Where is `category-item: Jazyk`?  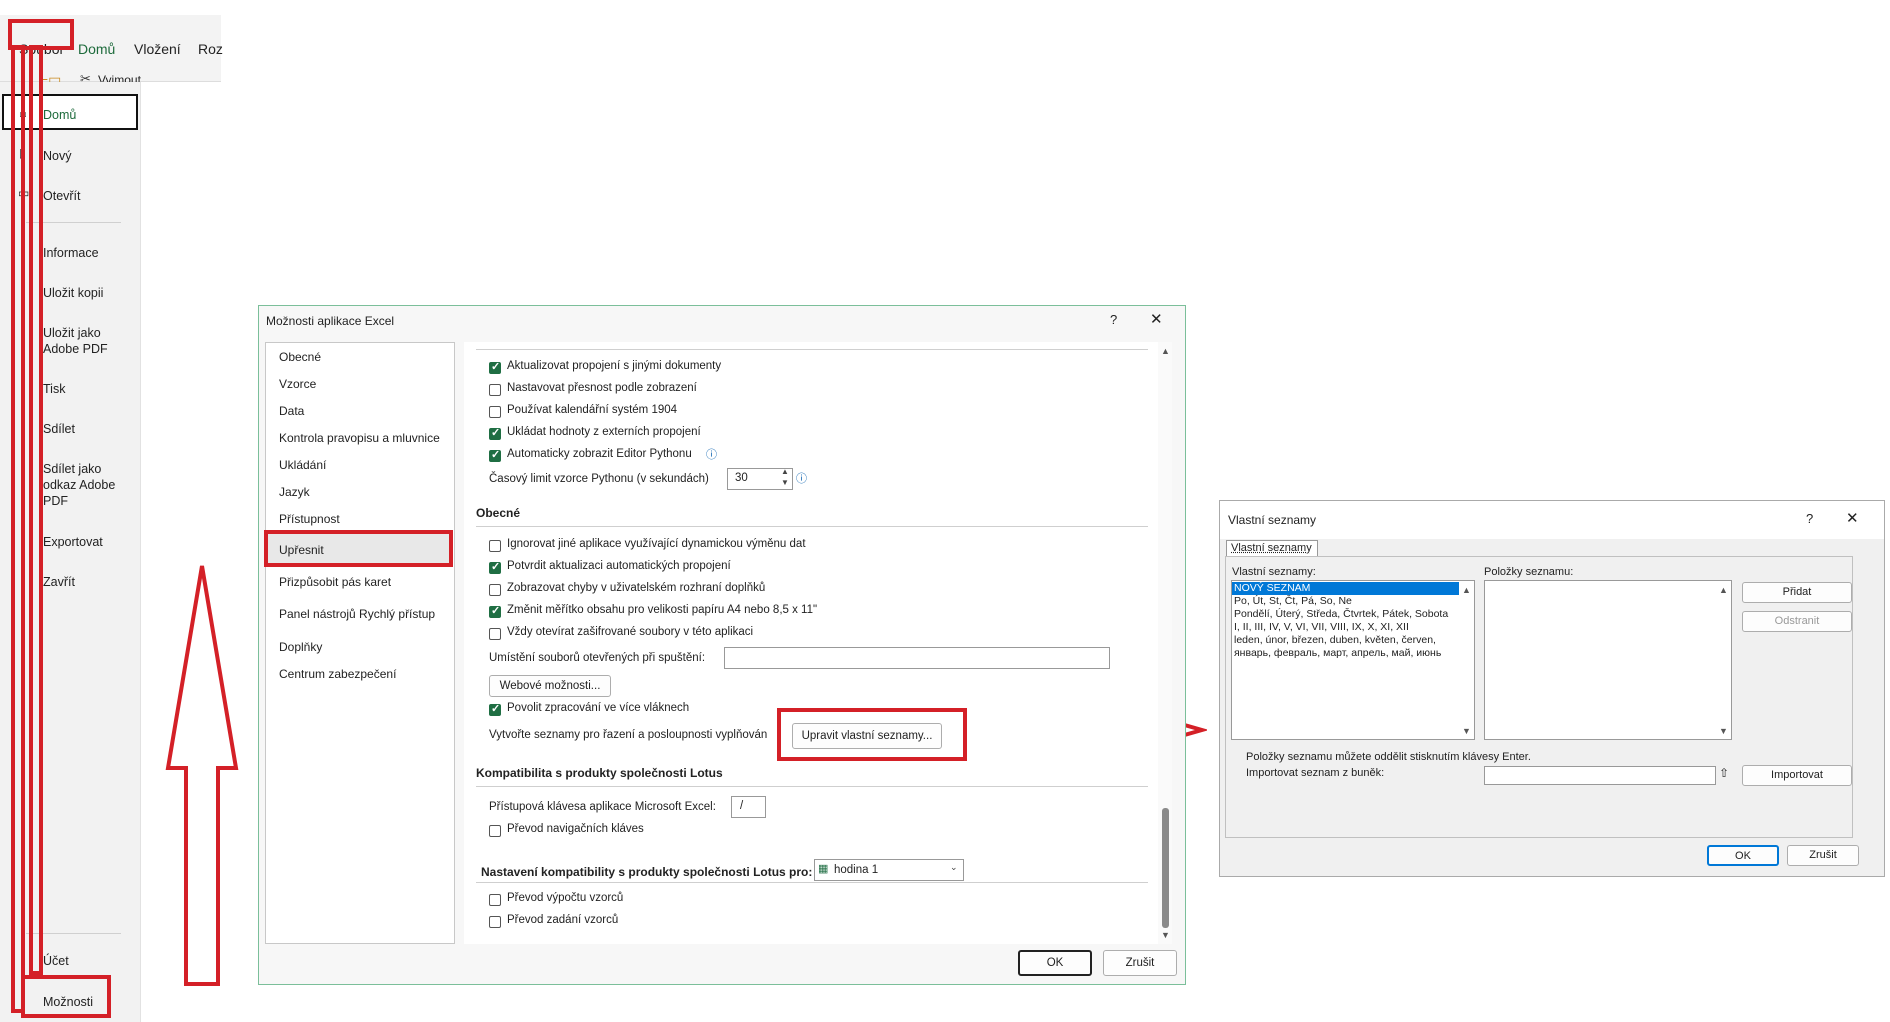
category-item: Jazyk is located at coordinates (294, 492).